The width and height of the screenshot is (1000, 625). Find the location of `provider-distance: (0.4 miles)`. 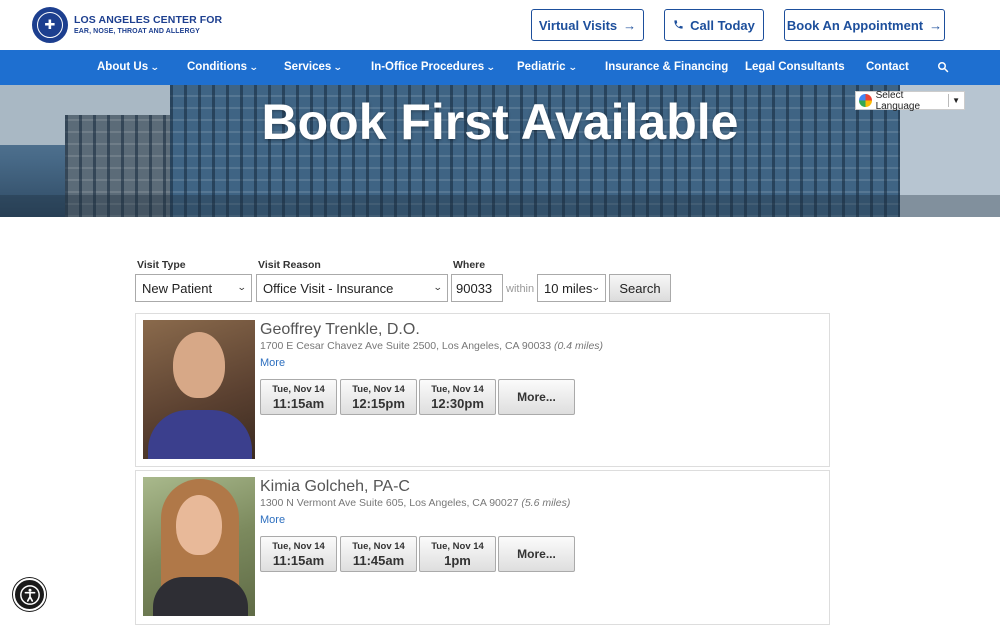

provider-distance: (0.4 miles) is located at coordinates (579, 346).